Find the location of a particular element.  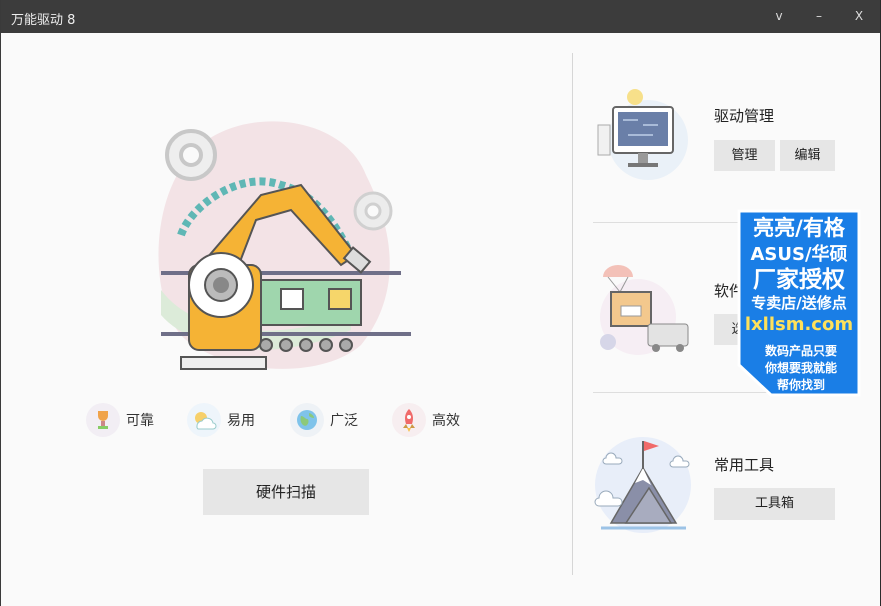

watermark-line: 数码产品只要 is located at coordinates (801, 350).